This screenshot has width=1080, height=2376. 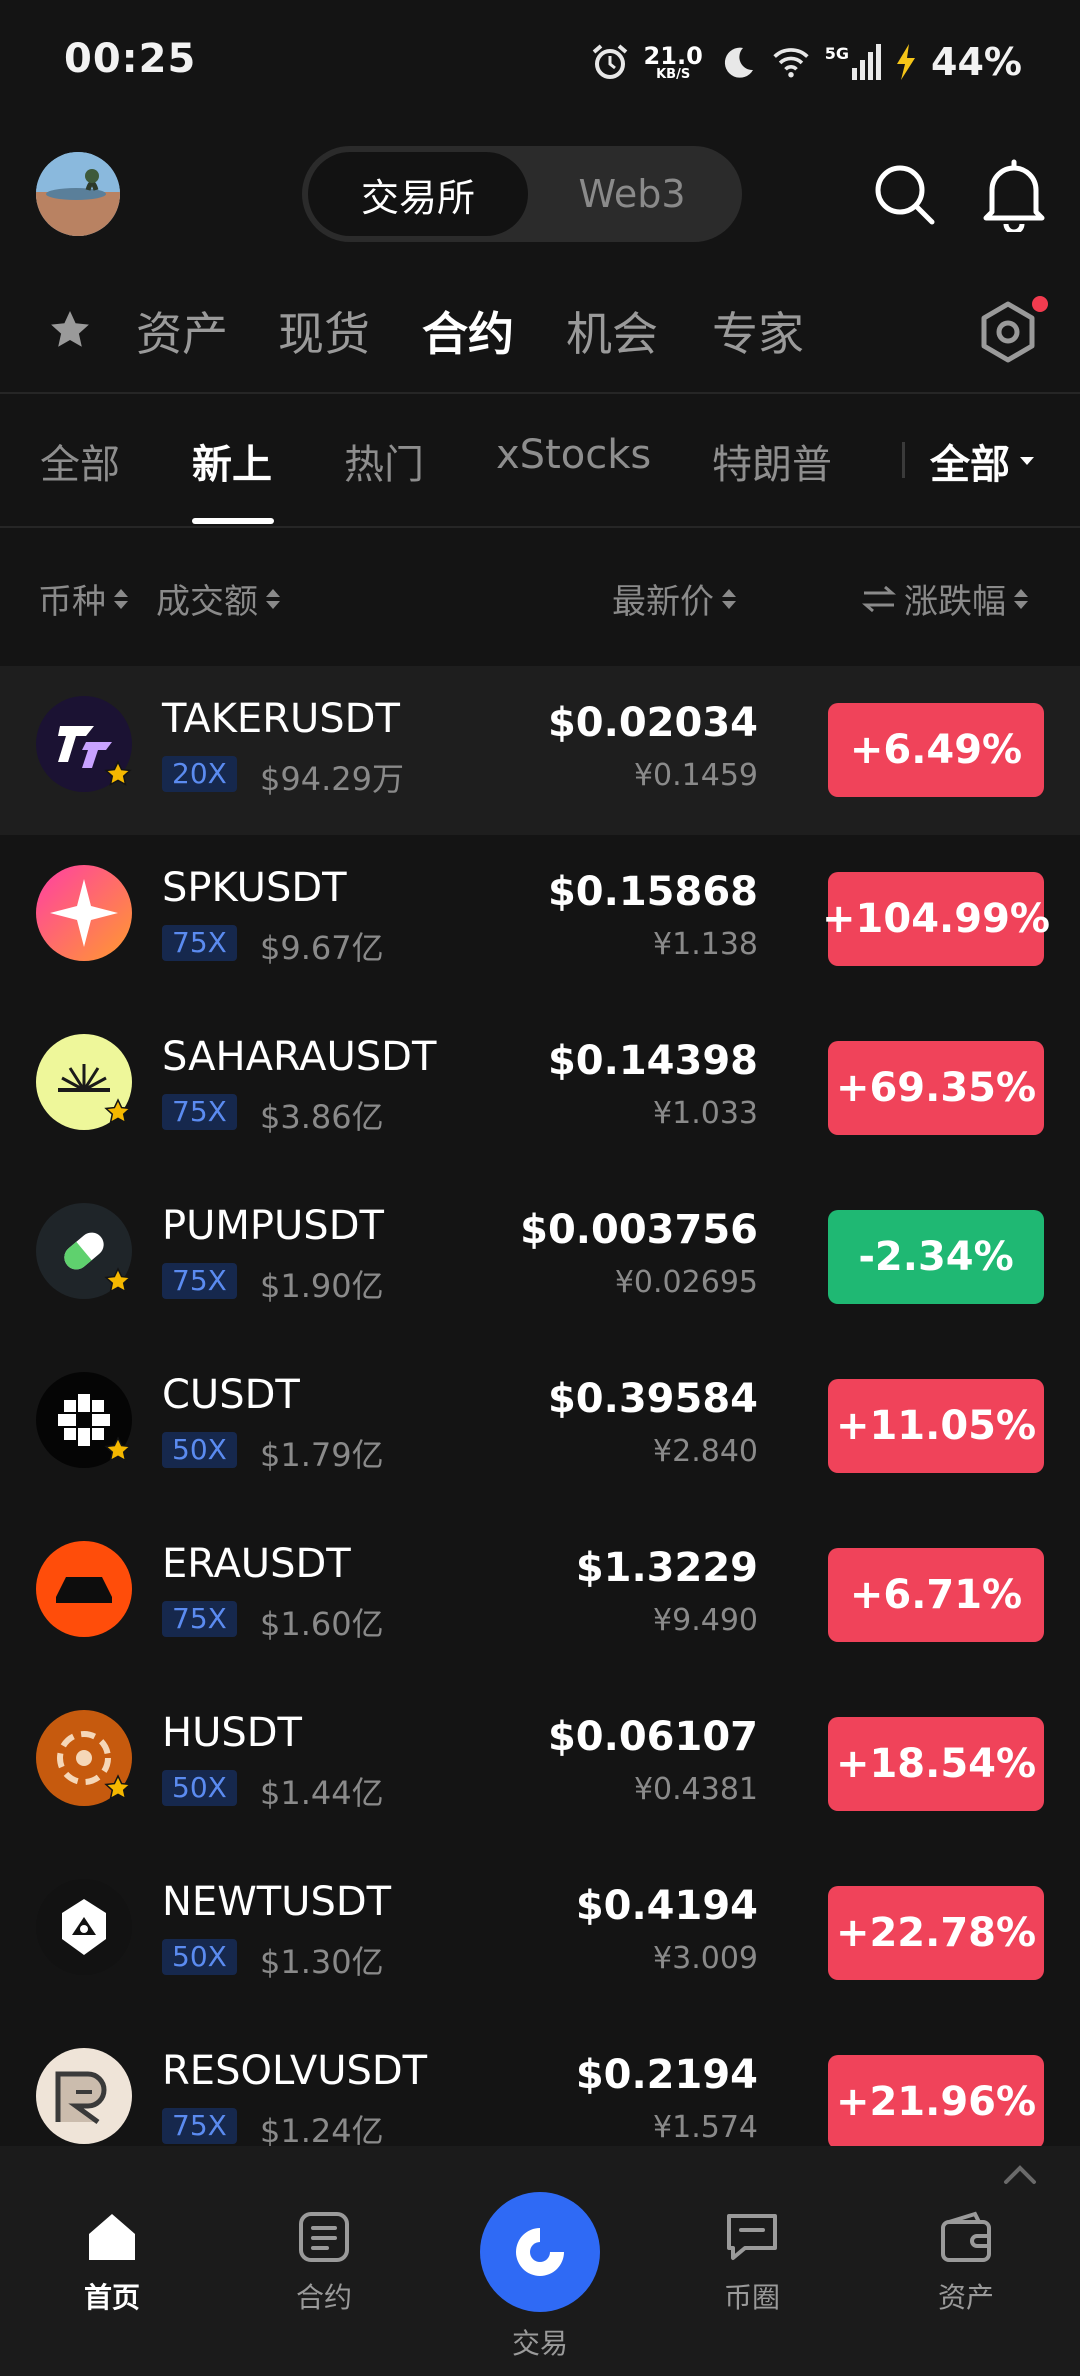 What do you see at coordinates (705, 1958) in the screenshot?
I see `price-cny: ¥3.009` at bounding box center [705, 1958].